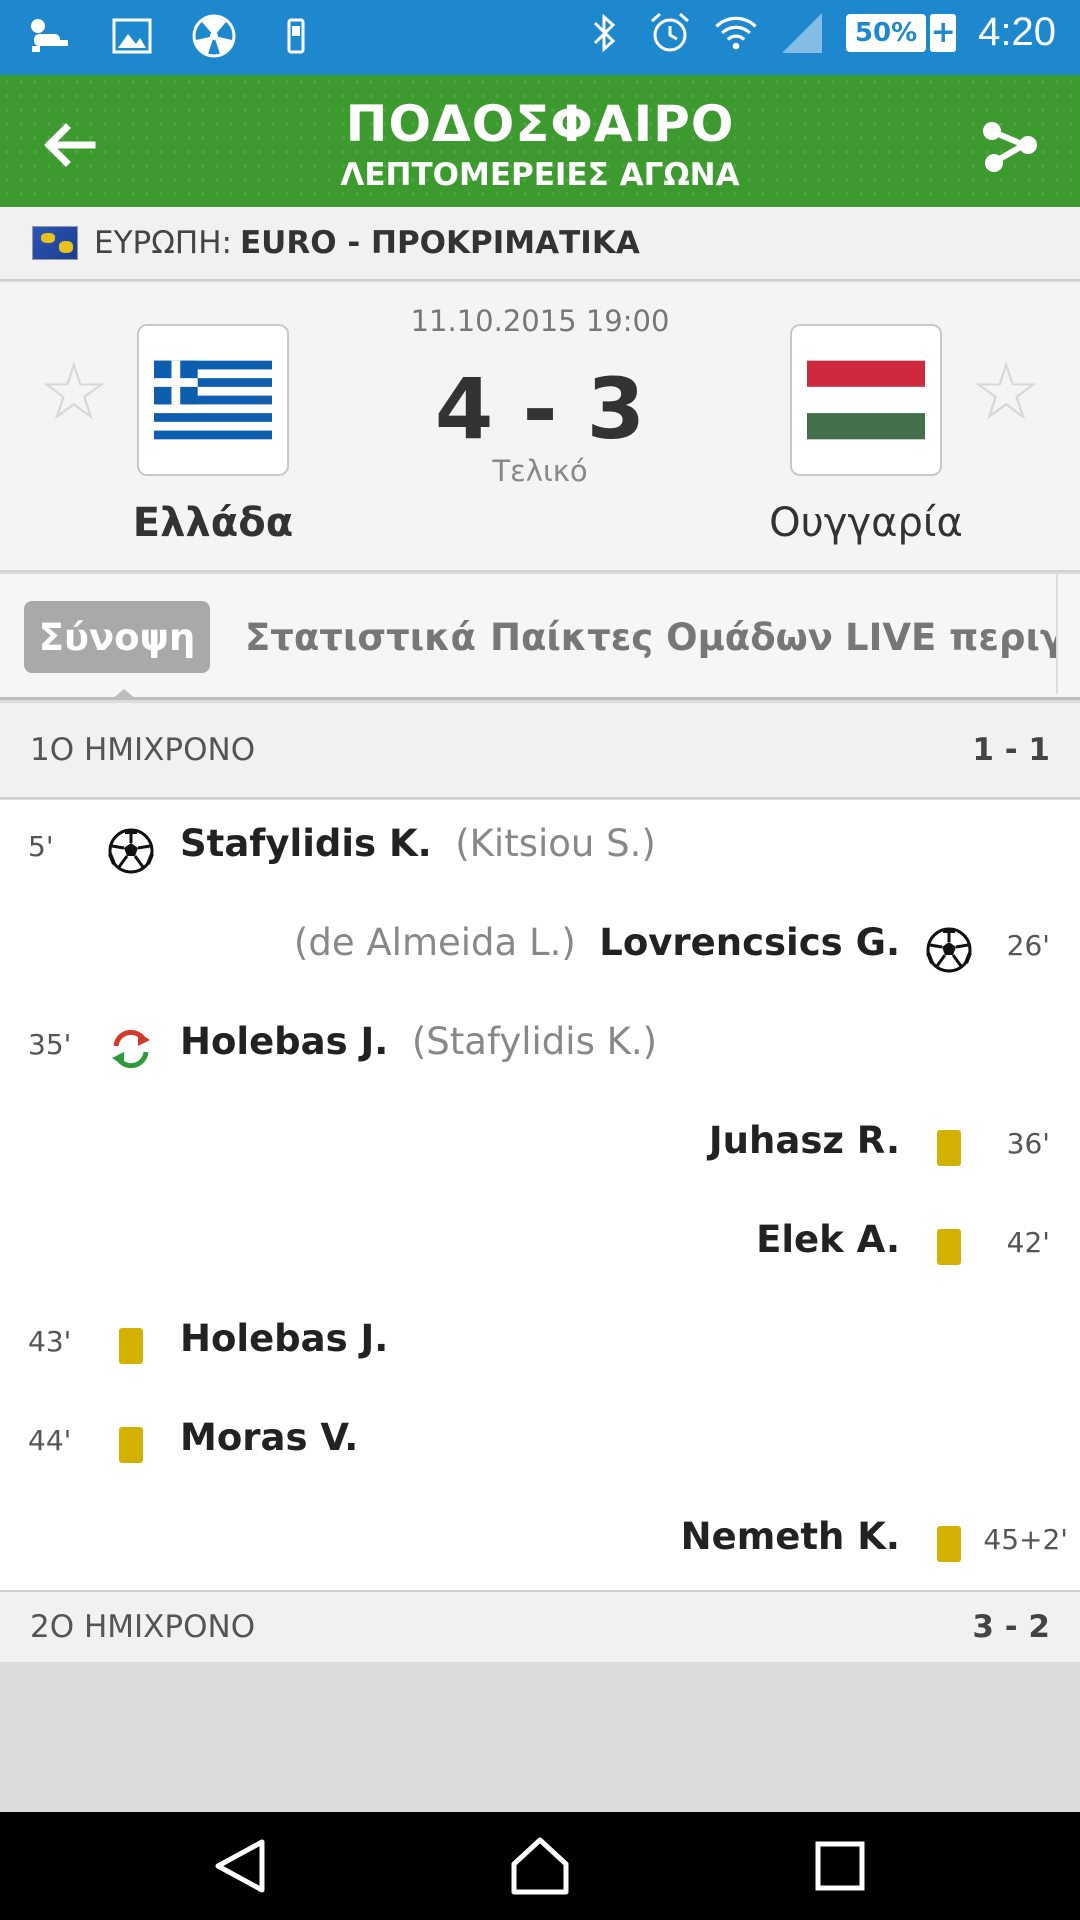 This screenshot has height=1920, width=1080. I want to click on hungary-flag-icon, so click(866, 400).